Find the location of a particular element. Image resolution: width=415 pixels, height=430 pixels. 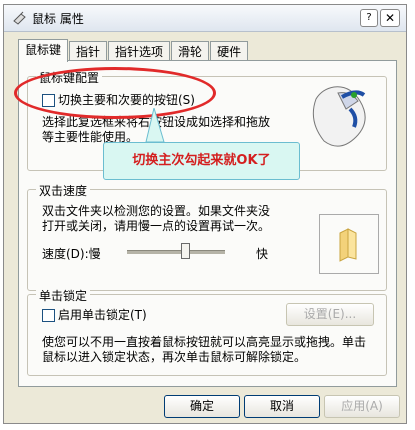

close-button: ✕ is located at coordinates (390, 18).